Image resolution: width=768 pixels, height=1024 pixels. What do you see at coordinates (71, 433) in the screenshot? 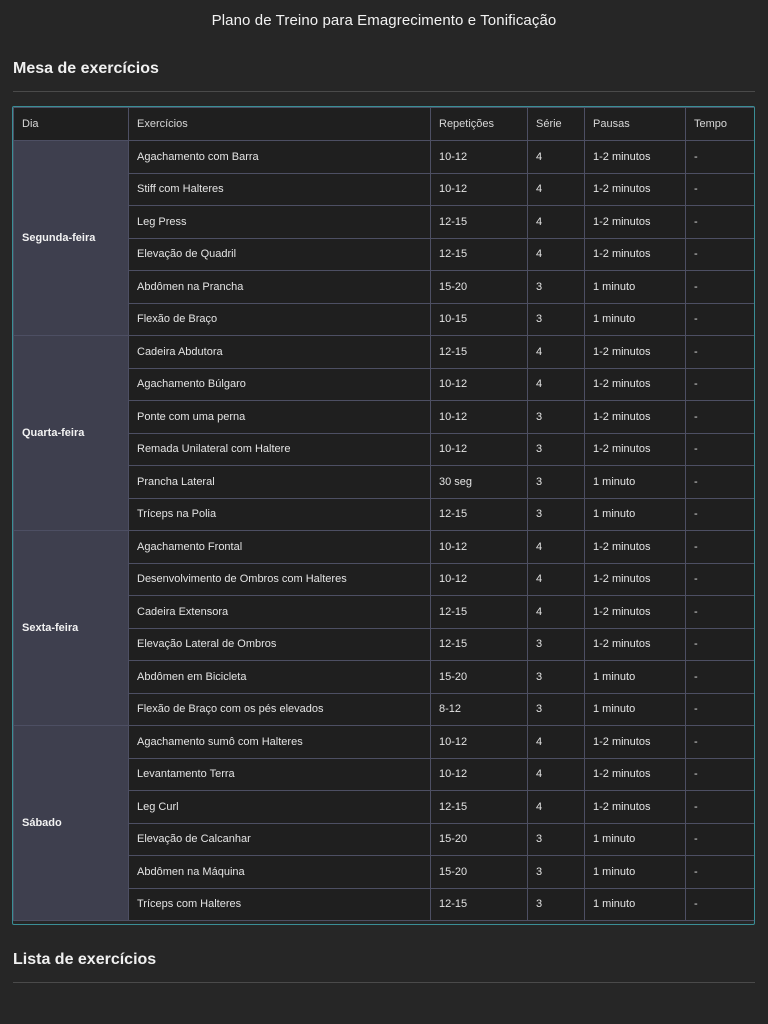
I see `day-cell: Quarta-feira` at bounding box center [71, 433].